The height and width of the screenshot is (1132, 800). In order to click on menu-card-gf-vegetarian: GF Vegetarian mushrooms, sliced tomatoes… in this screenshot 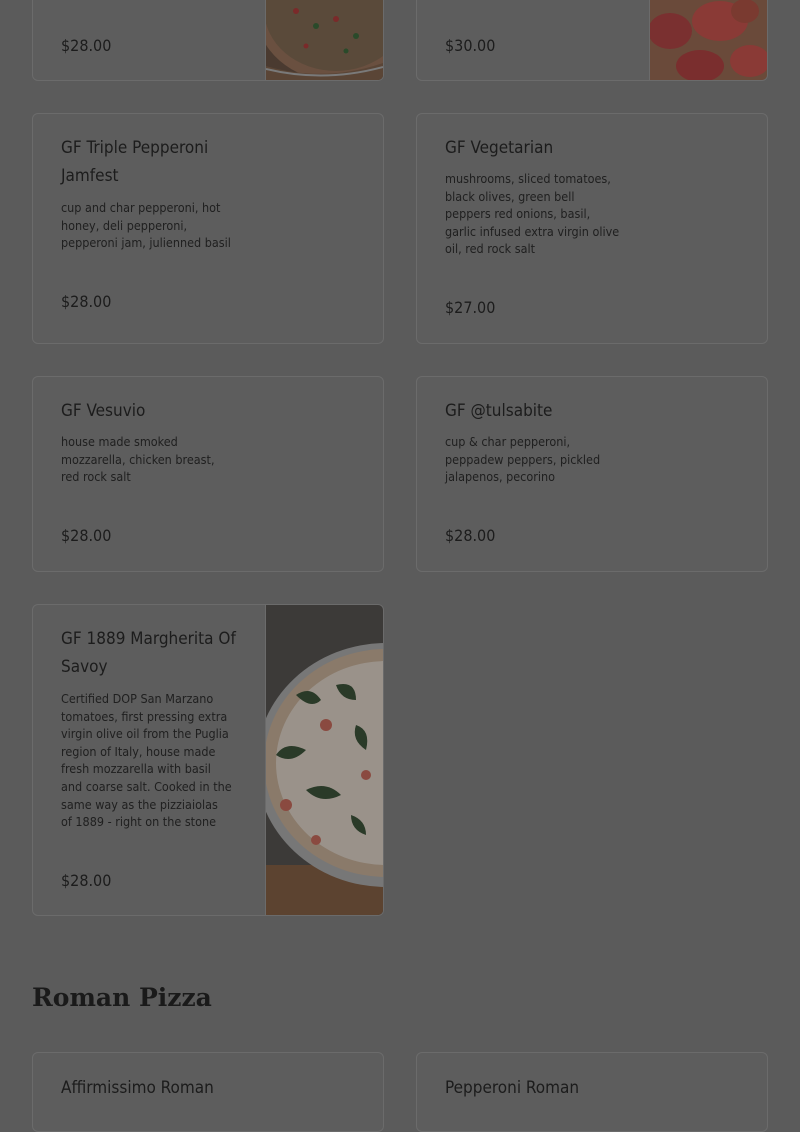, I will do `click(592, 228)`.